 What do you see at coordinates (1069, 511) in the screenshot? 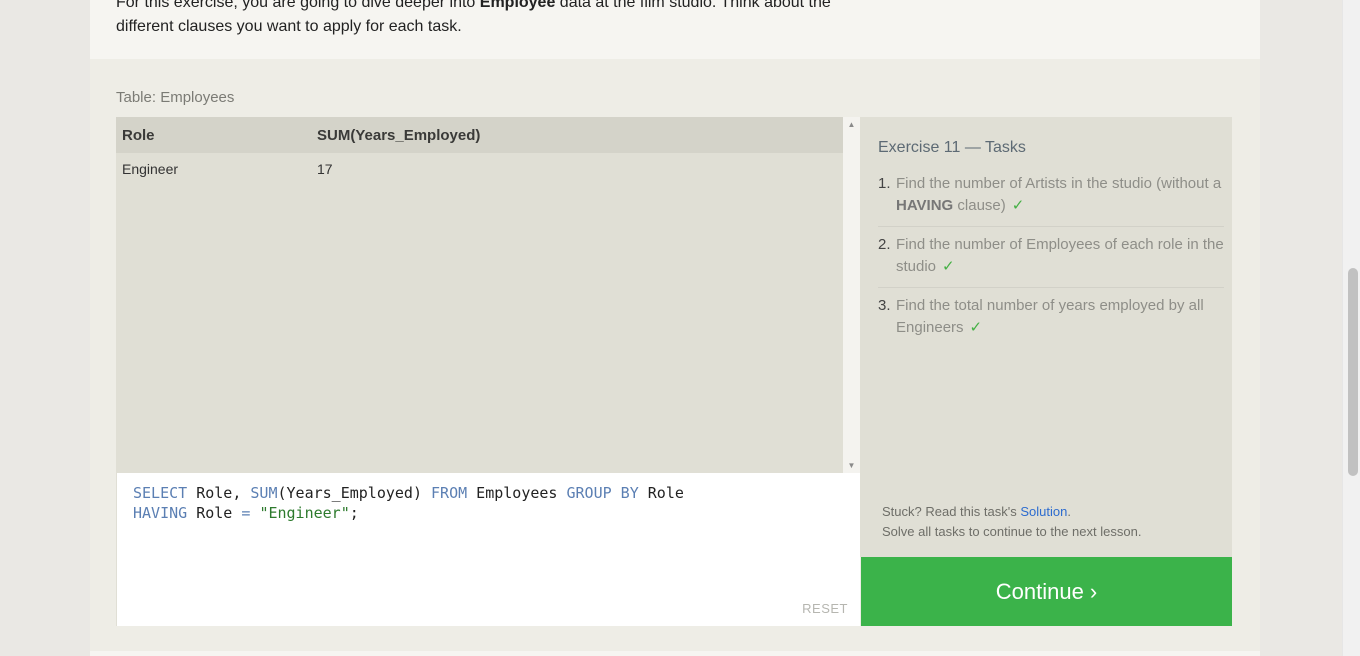
I see `stuck-text: .` at bounding box center [1069, 511].